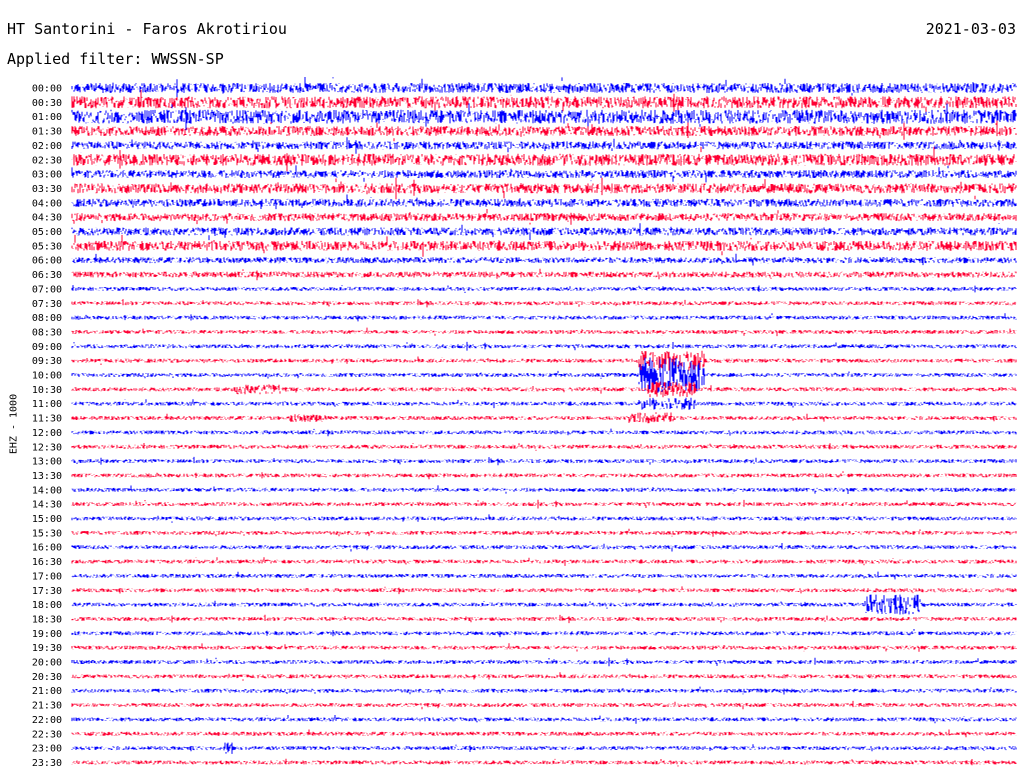 This screenshot has height=780, width=1024. What do you see at coordinates (47, 361) in the screenshot?
I see `time-tick-0930: 09:30` at bounding box center [47, 361].